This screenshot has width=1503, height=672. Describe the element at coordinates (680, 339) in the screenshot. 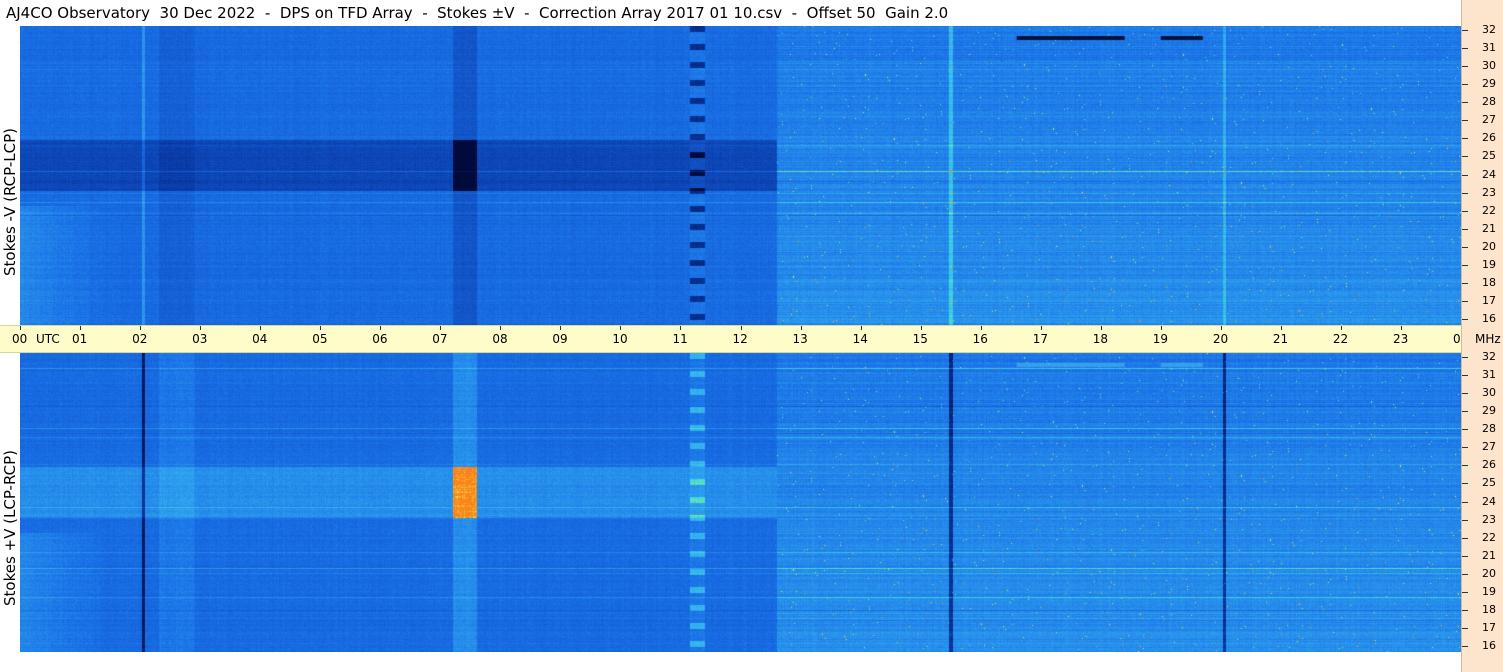

I see `time-tick-label: 11` at that location.